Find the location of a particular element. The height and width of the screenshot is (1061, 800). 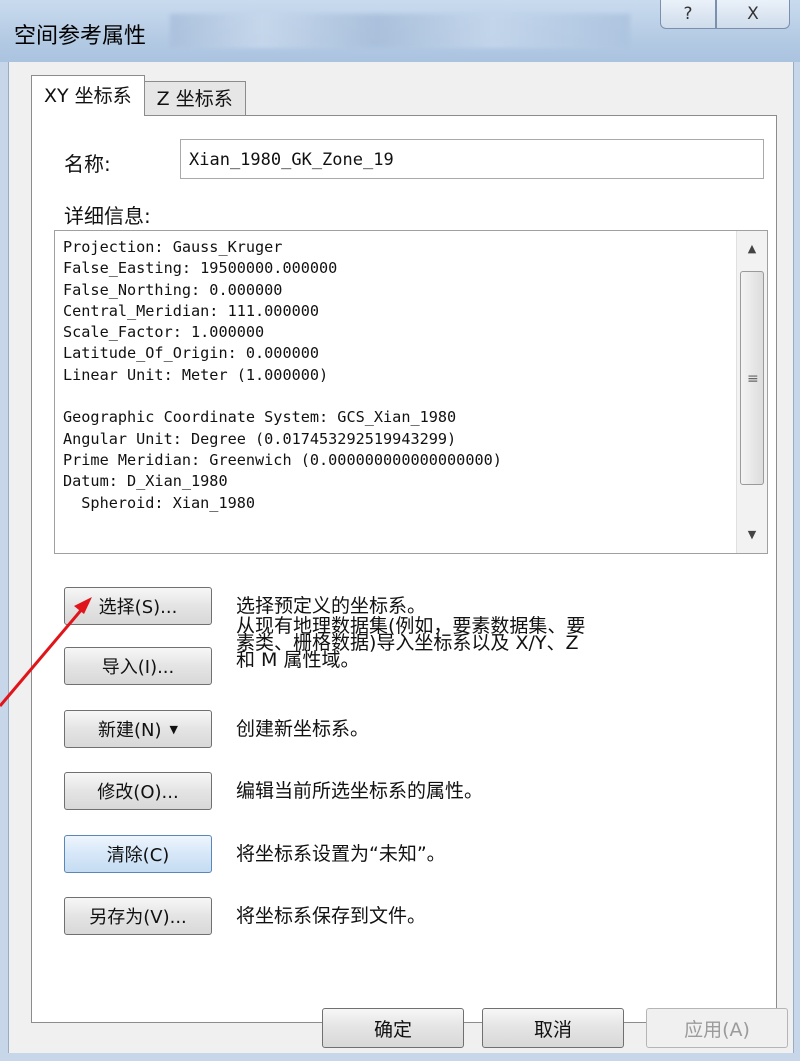

apply-button: 应用(A) is located at coordinates (717, 1028).